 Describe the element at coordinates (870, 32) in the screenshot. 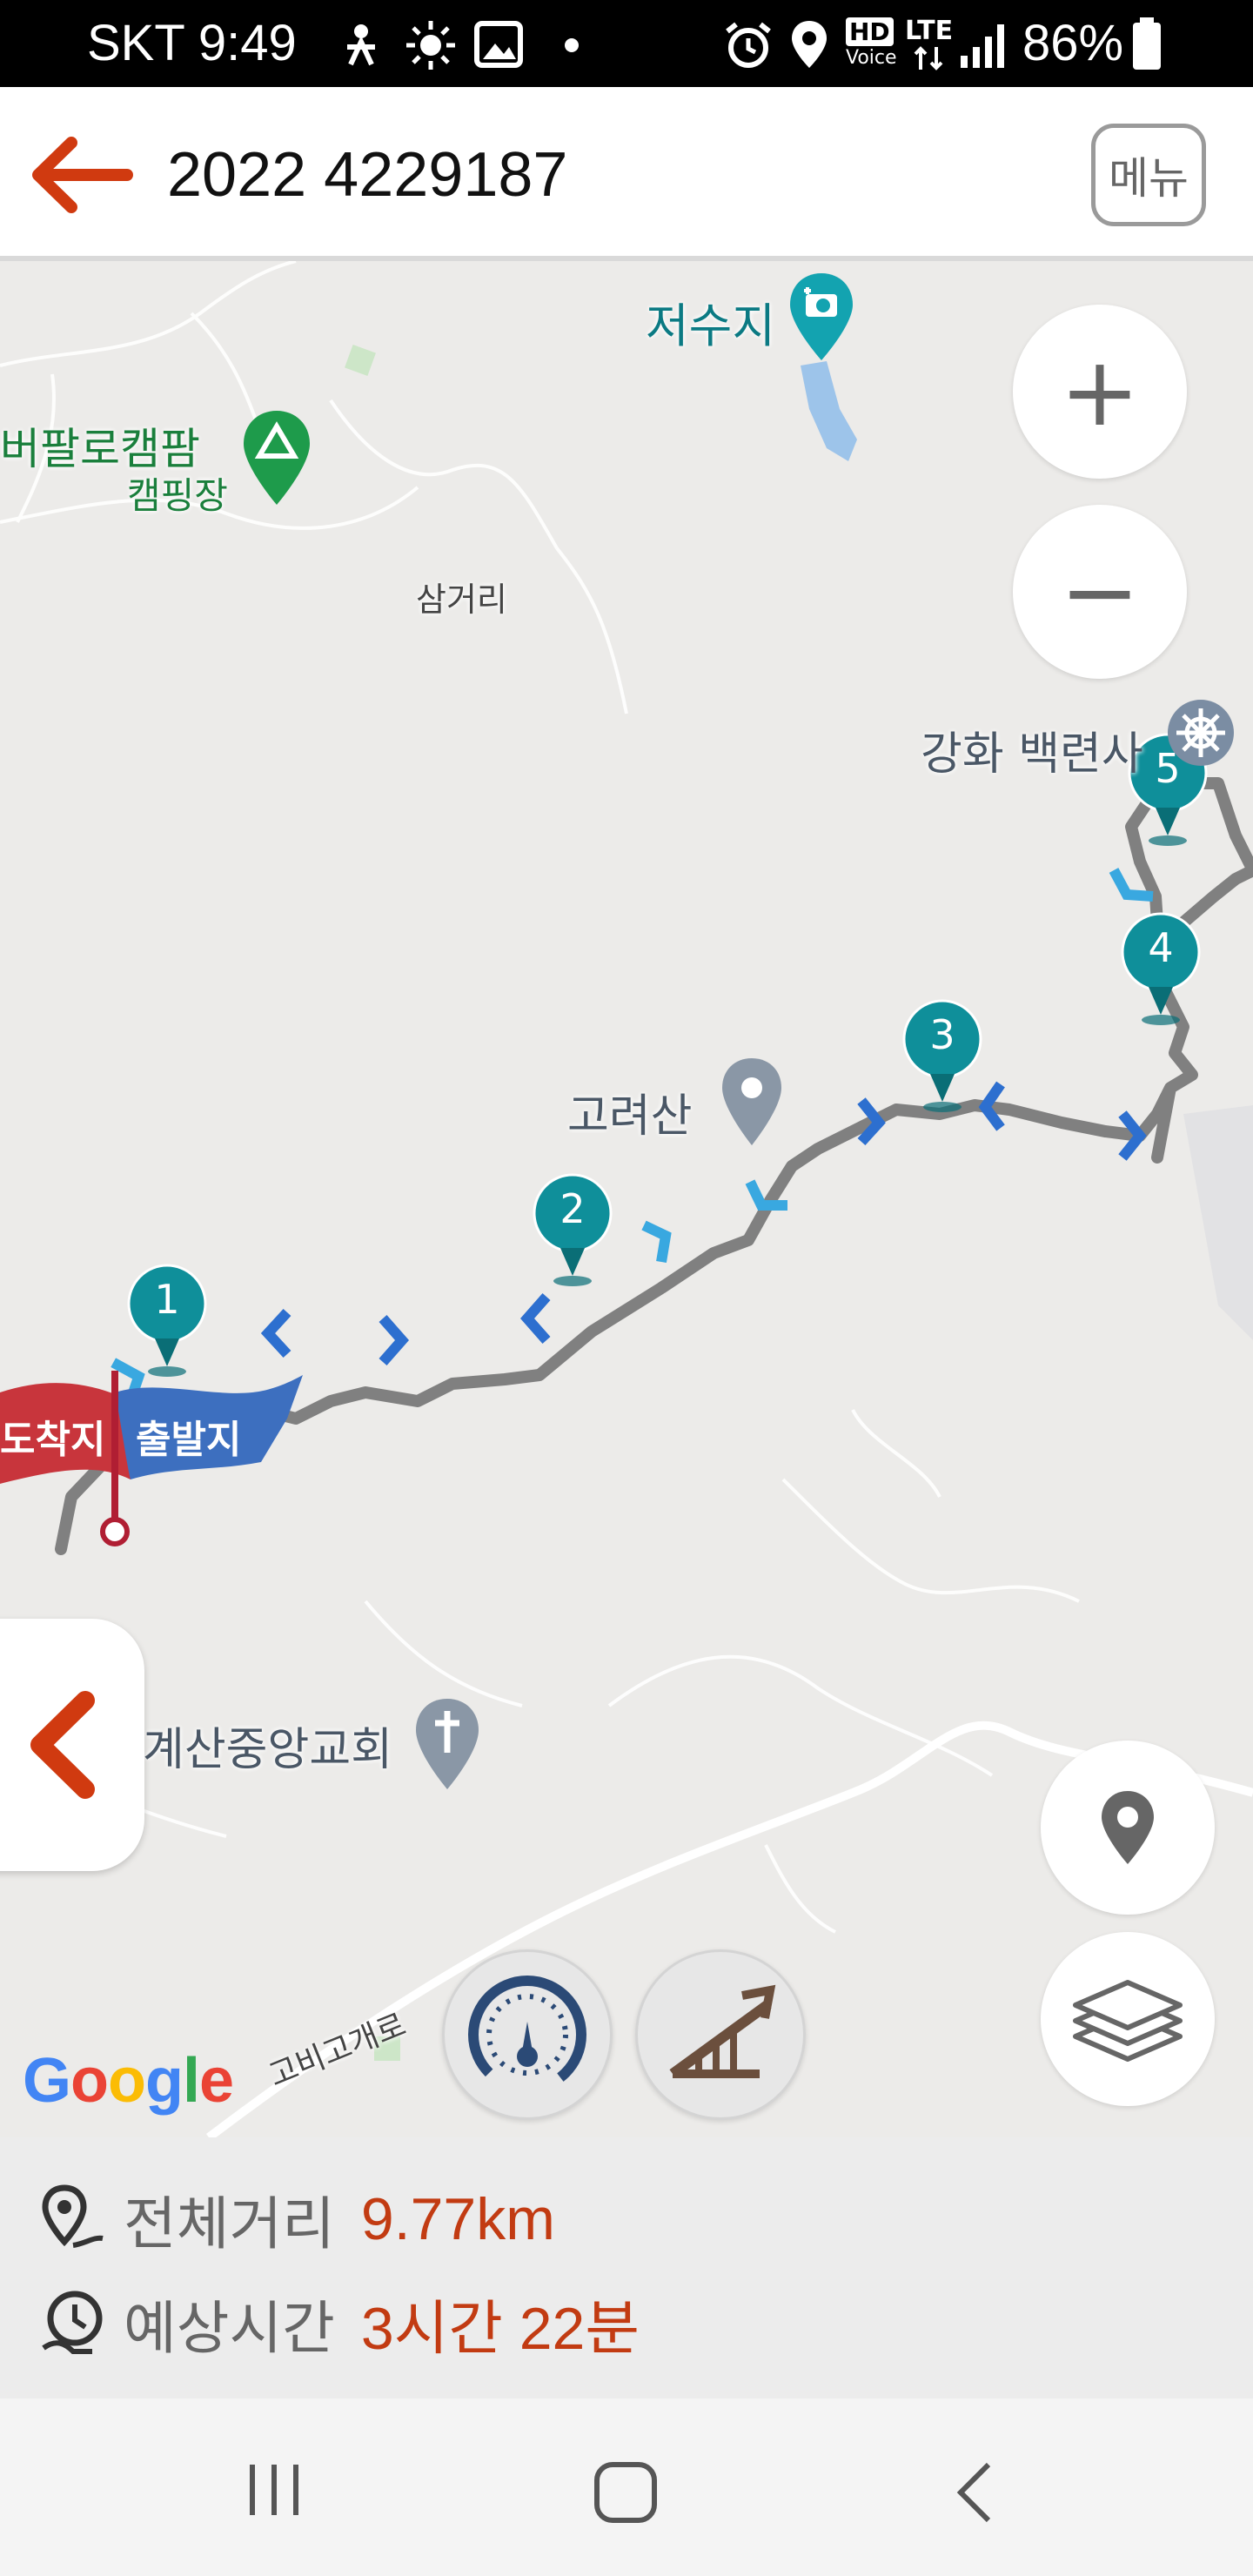

I see `hd-badge: HD` at that location.